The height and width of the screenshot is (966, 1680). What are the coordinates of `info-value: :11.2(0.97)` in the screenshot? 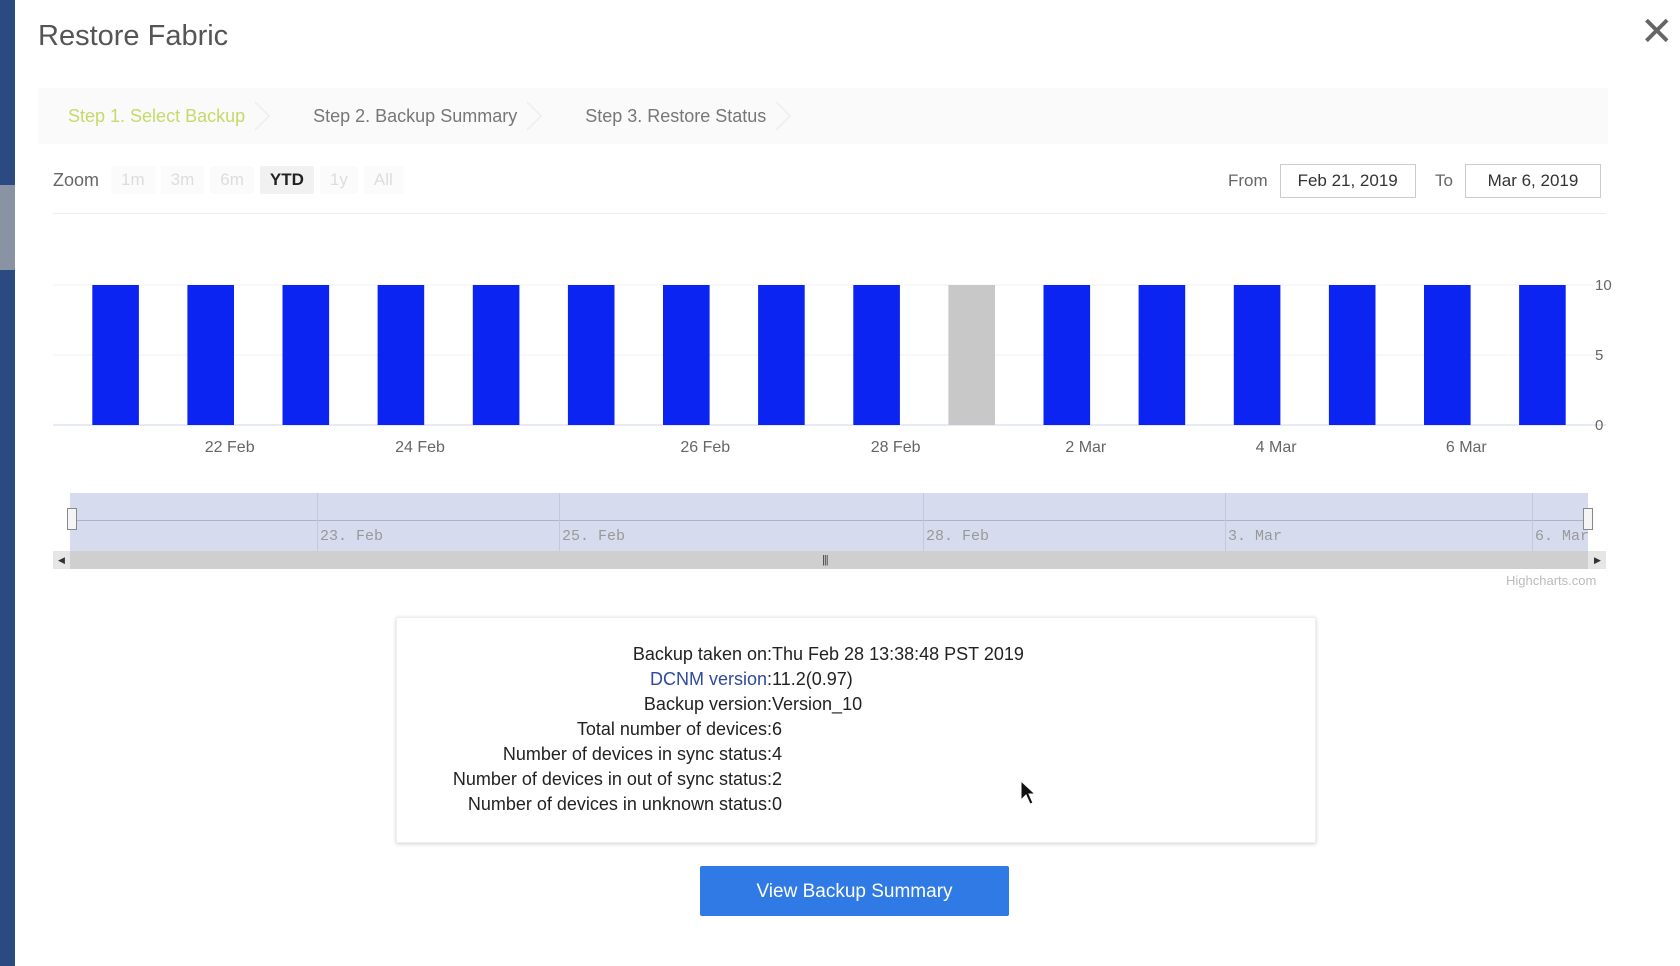 It's located at (810, 679).